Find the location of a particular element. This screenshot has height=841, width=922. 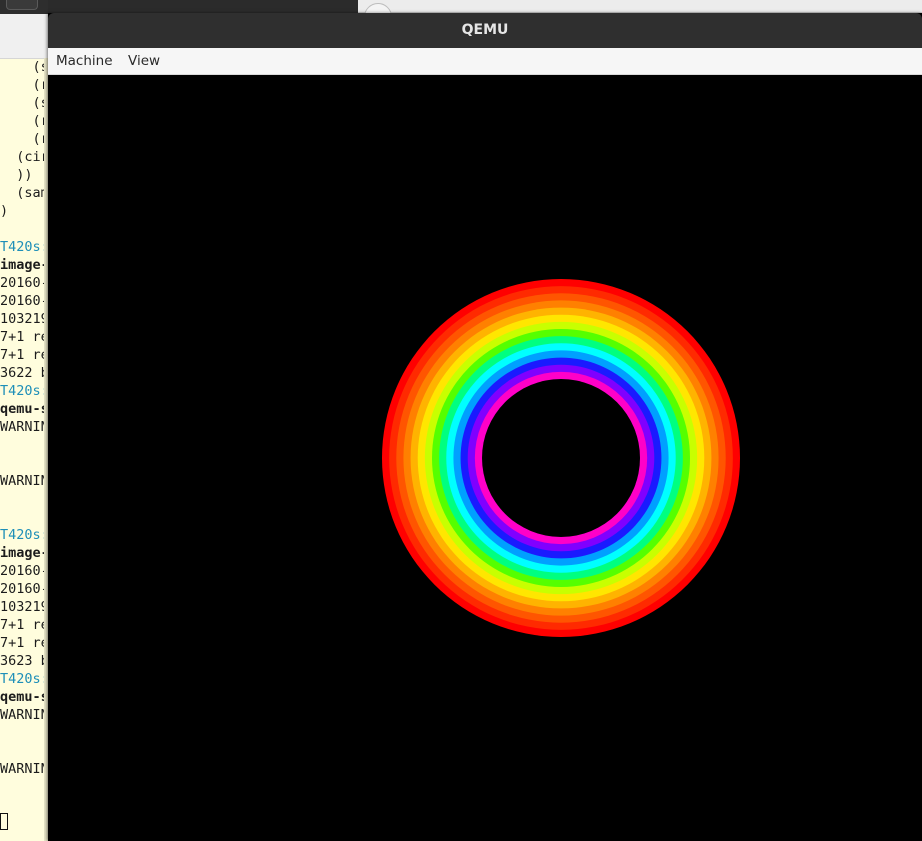

terminal-line: )) is located at coordinates (16, 175).